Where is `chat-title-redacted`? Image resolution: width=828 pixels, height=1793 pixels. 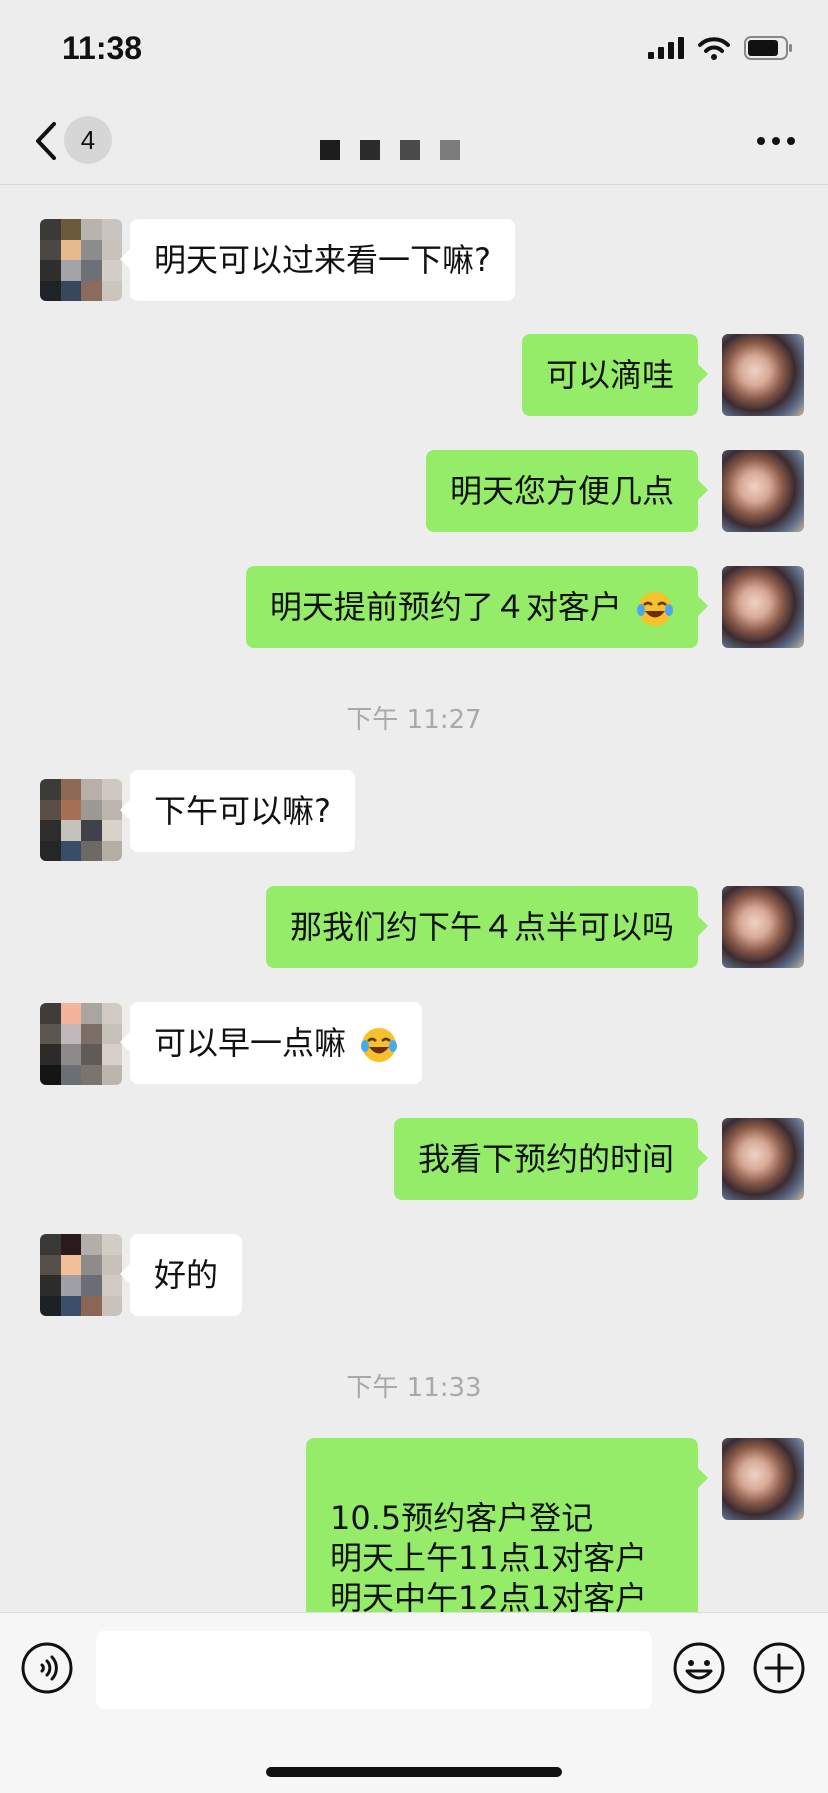
chat-title-redacted is located at coordinates (390, 150).